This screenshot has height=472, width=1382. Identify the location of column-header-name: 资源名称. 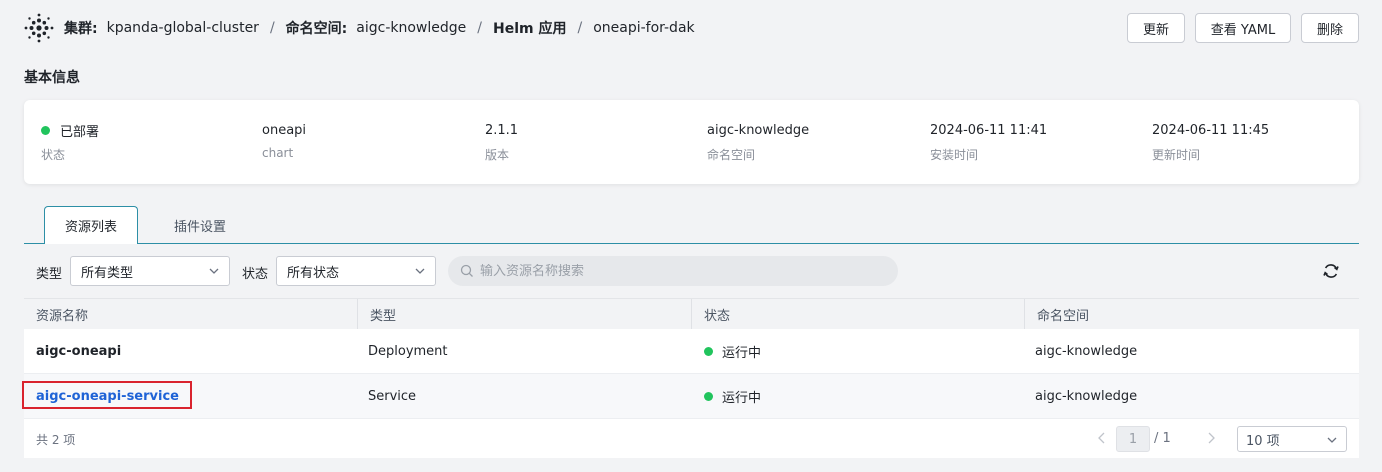
(62, 316).